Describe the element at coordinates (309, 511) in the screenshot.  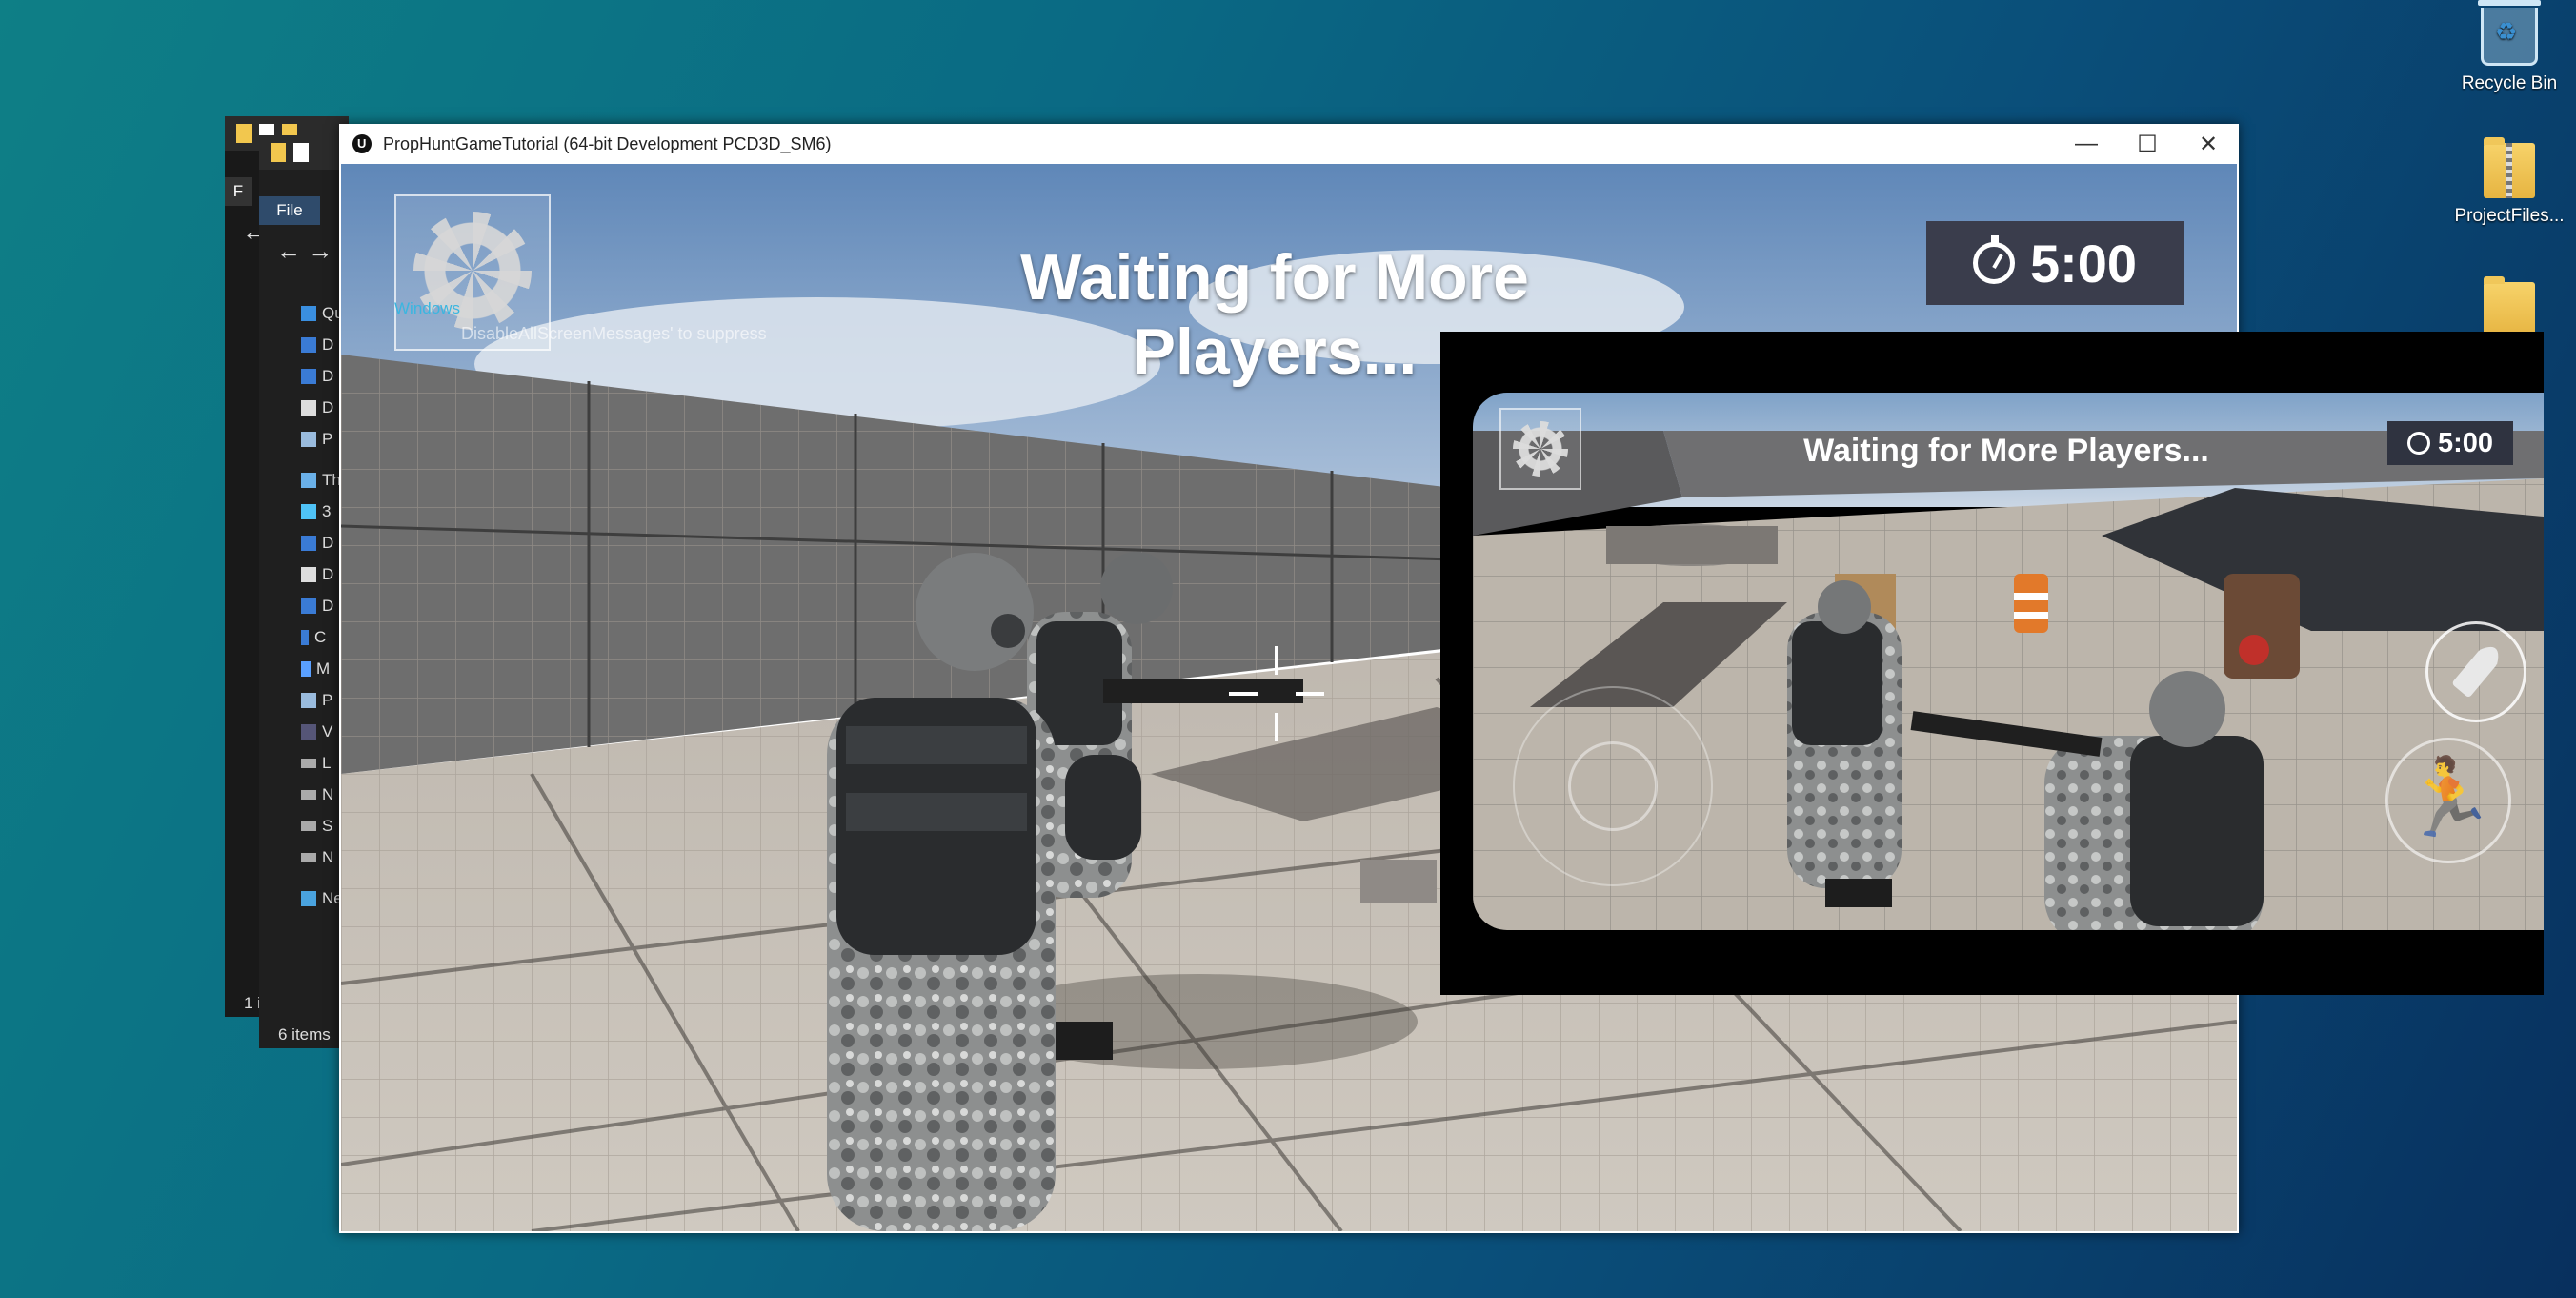
I see `cube-icon` at that location.